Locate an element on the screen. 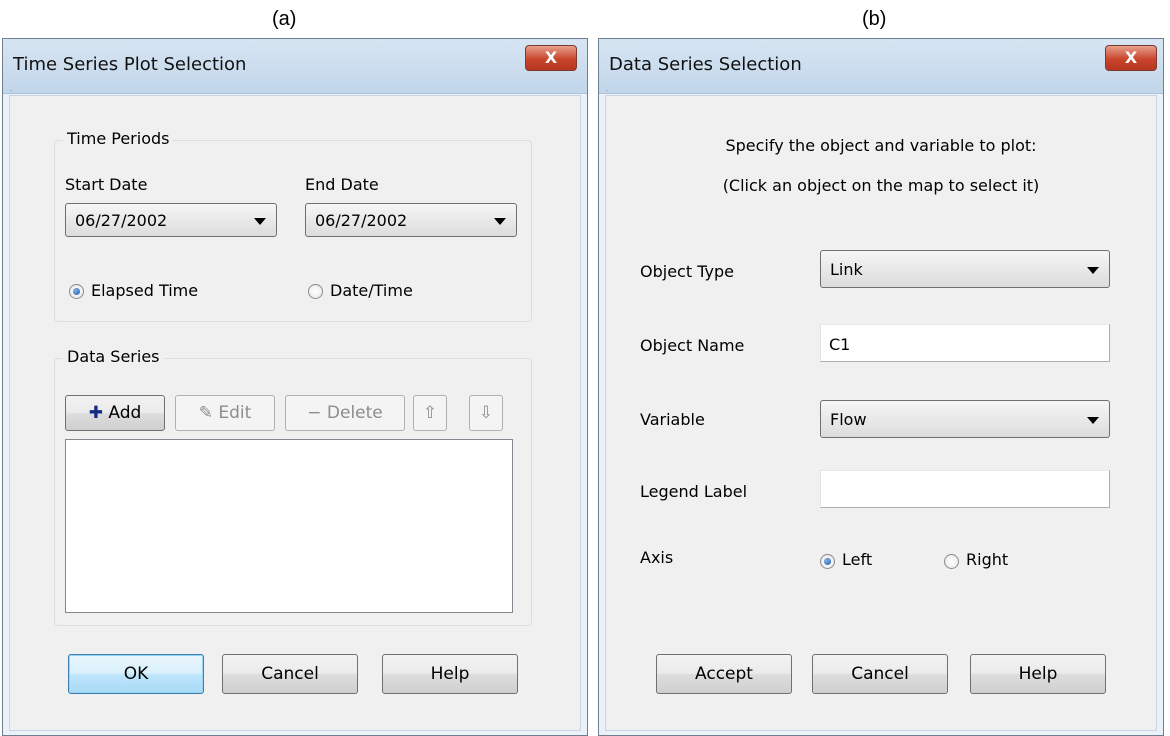  axis-left-radio is located at coordinates (827, 561).